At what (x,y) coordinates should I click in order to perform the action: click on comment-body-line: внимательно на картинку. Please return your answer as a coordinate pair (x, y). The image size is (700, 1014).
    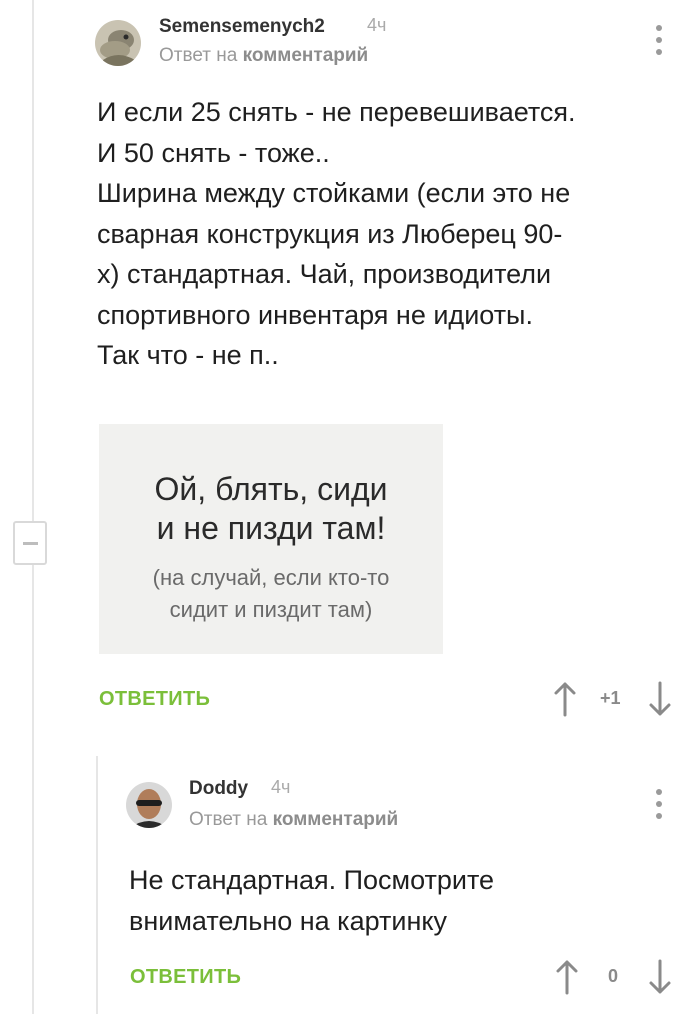
    Looking at the image, I should click on (288, 920).